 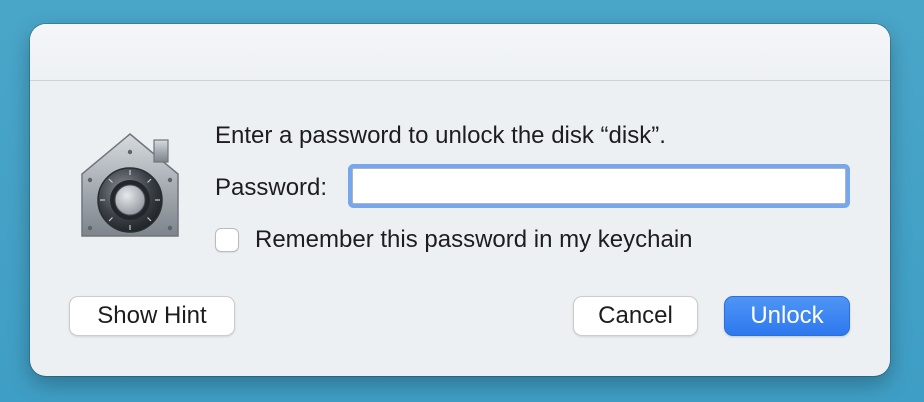 I want to click on vault-lock-icon, so click(x=130, y=185).